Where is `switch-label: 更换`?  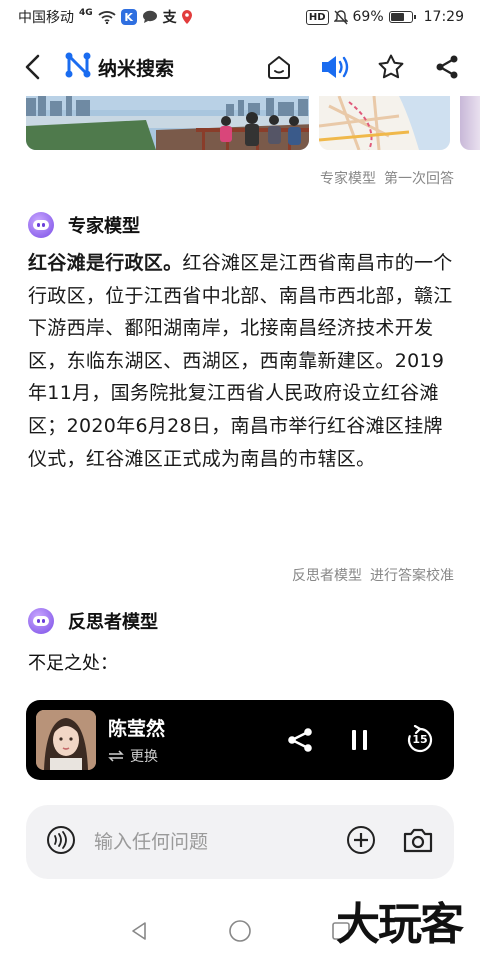 switch-label: 更换 is located at coordinates (144, 757).